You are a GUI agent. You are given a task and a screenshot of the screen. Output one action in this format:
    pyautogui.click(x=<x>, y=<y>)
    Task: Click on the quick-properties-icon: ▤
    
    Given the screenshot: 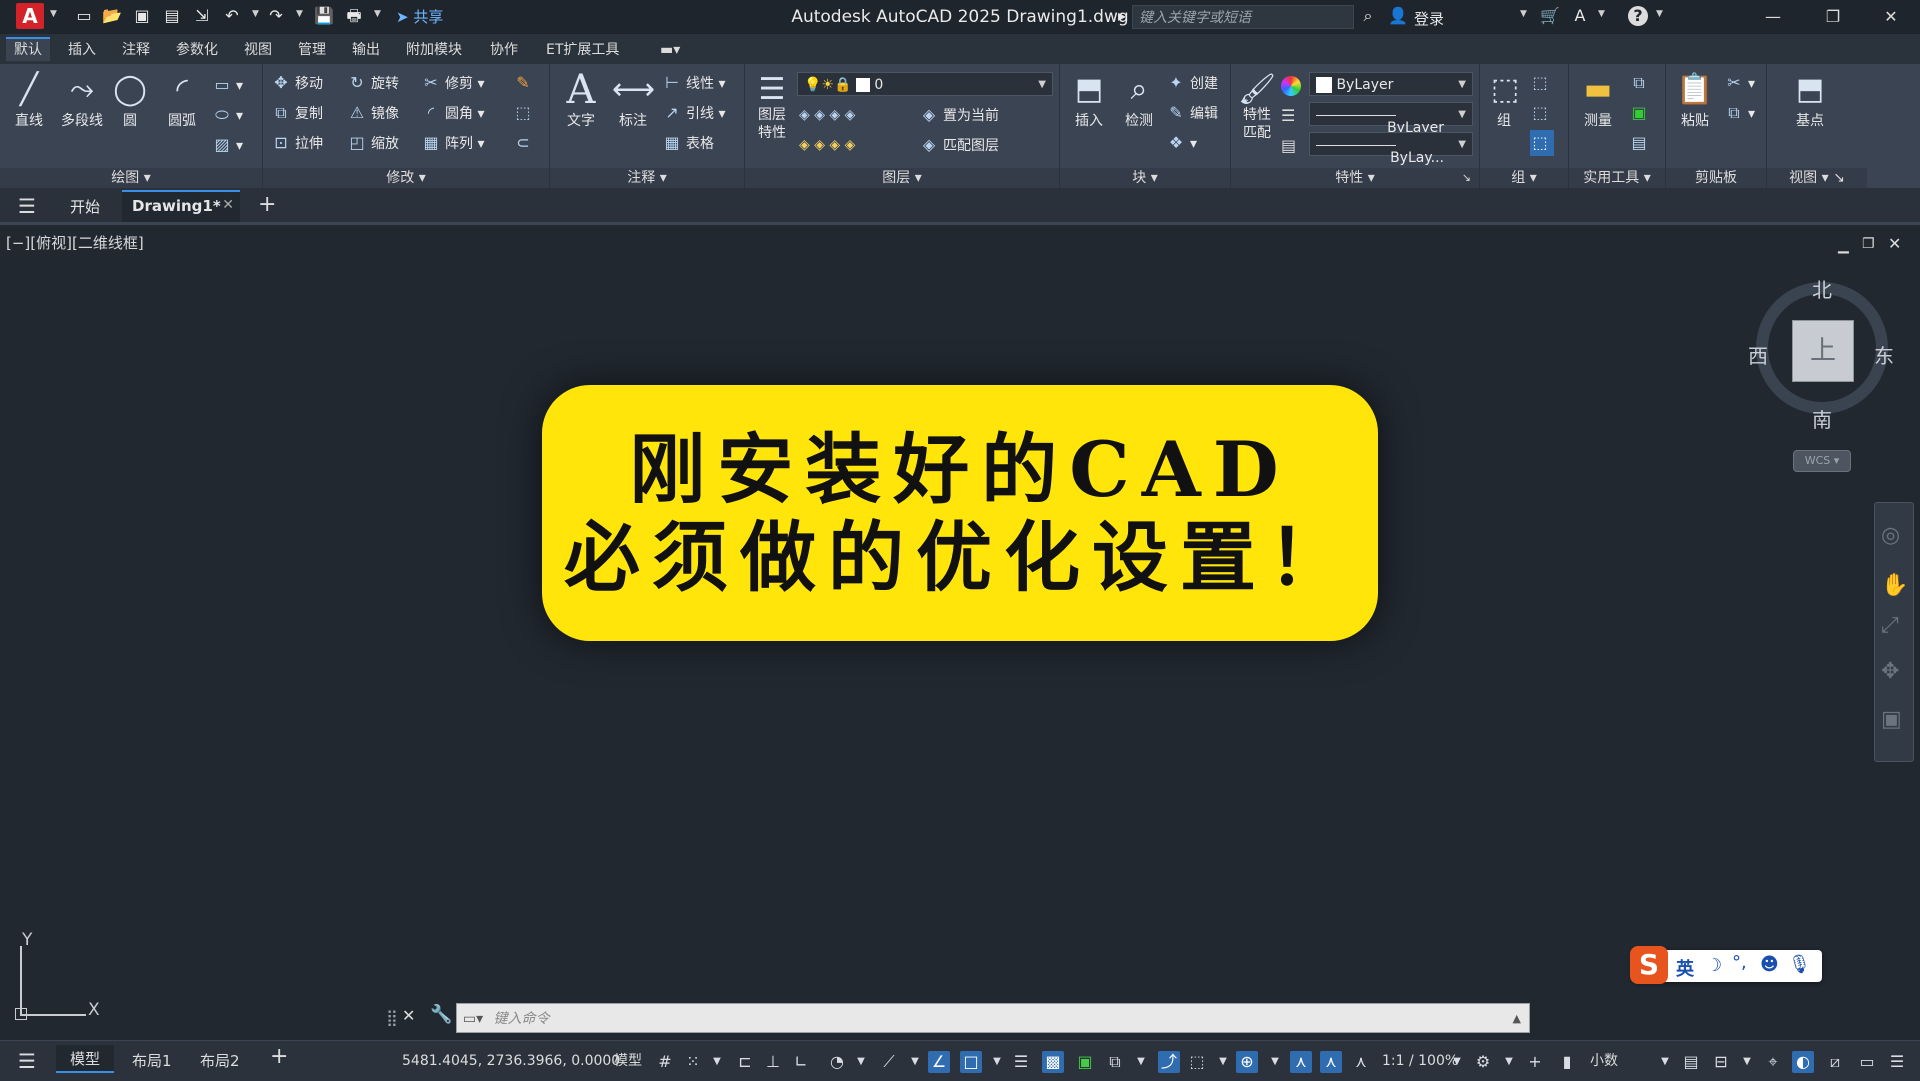 What is the action you would take?
    pyautogui.click(x=1691, y=1062)
    